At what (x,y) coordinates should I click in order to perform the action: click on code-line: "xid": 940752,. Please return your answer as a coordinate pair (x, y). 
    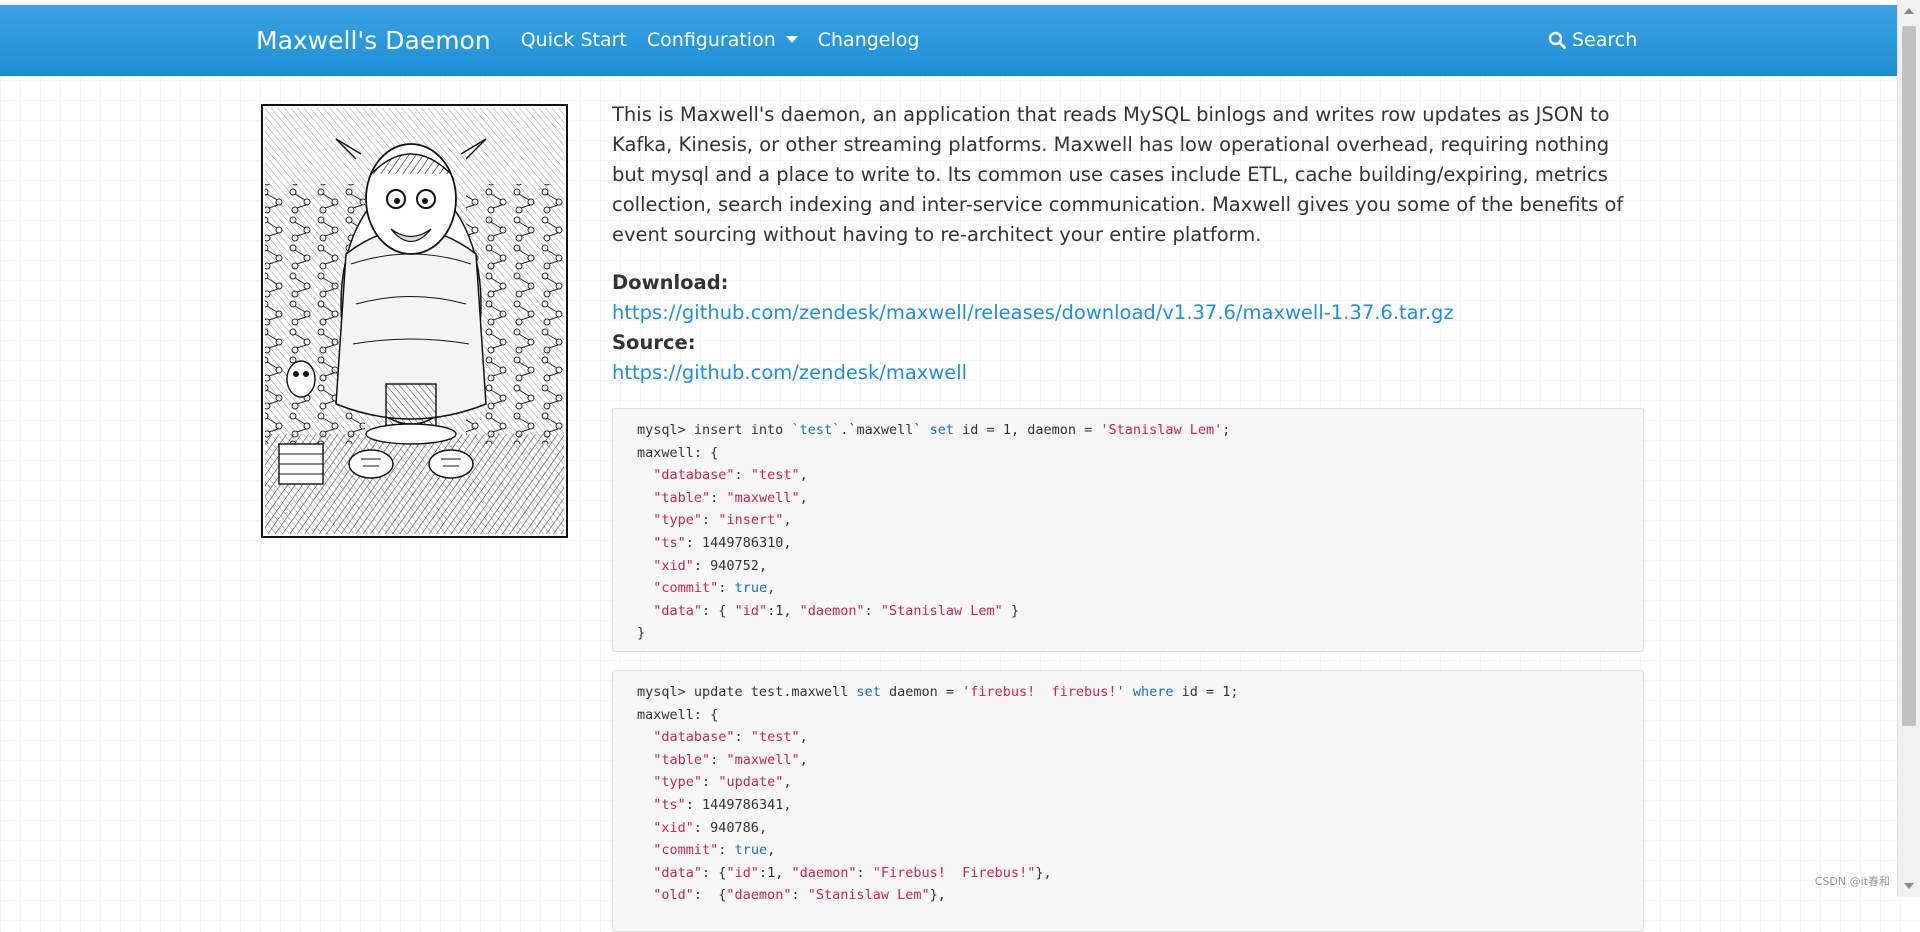
    Looking at the image, I should click on (710, 565).